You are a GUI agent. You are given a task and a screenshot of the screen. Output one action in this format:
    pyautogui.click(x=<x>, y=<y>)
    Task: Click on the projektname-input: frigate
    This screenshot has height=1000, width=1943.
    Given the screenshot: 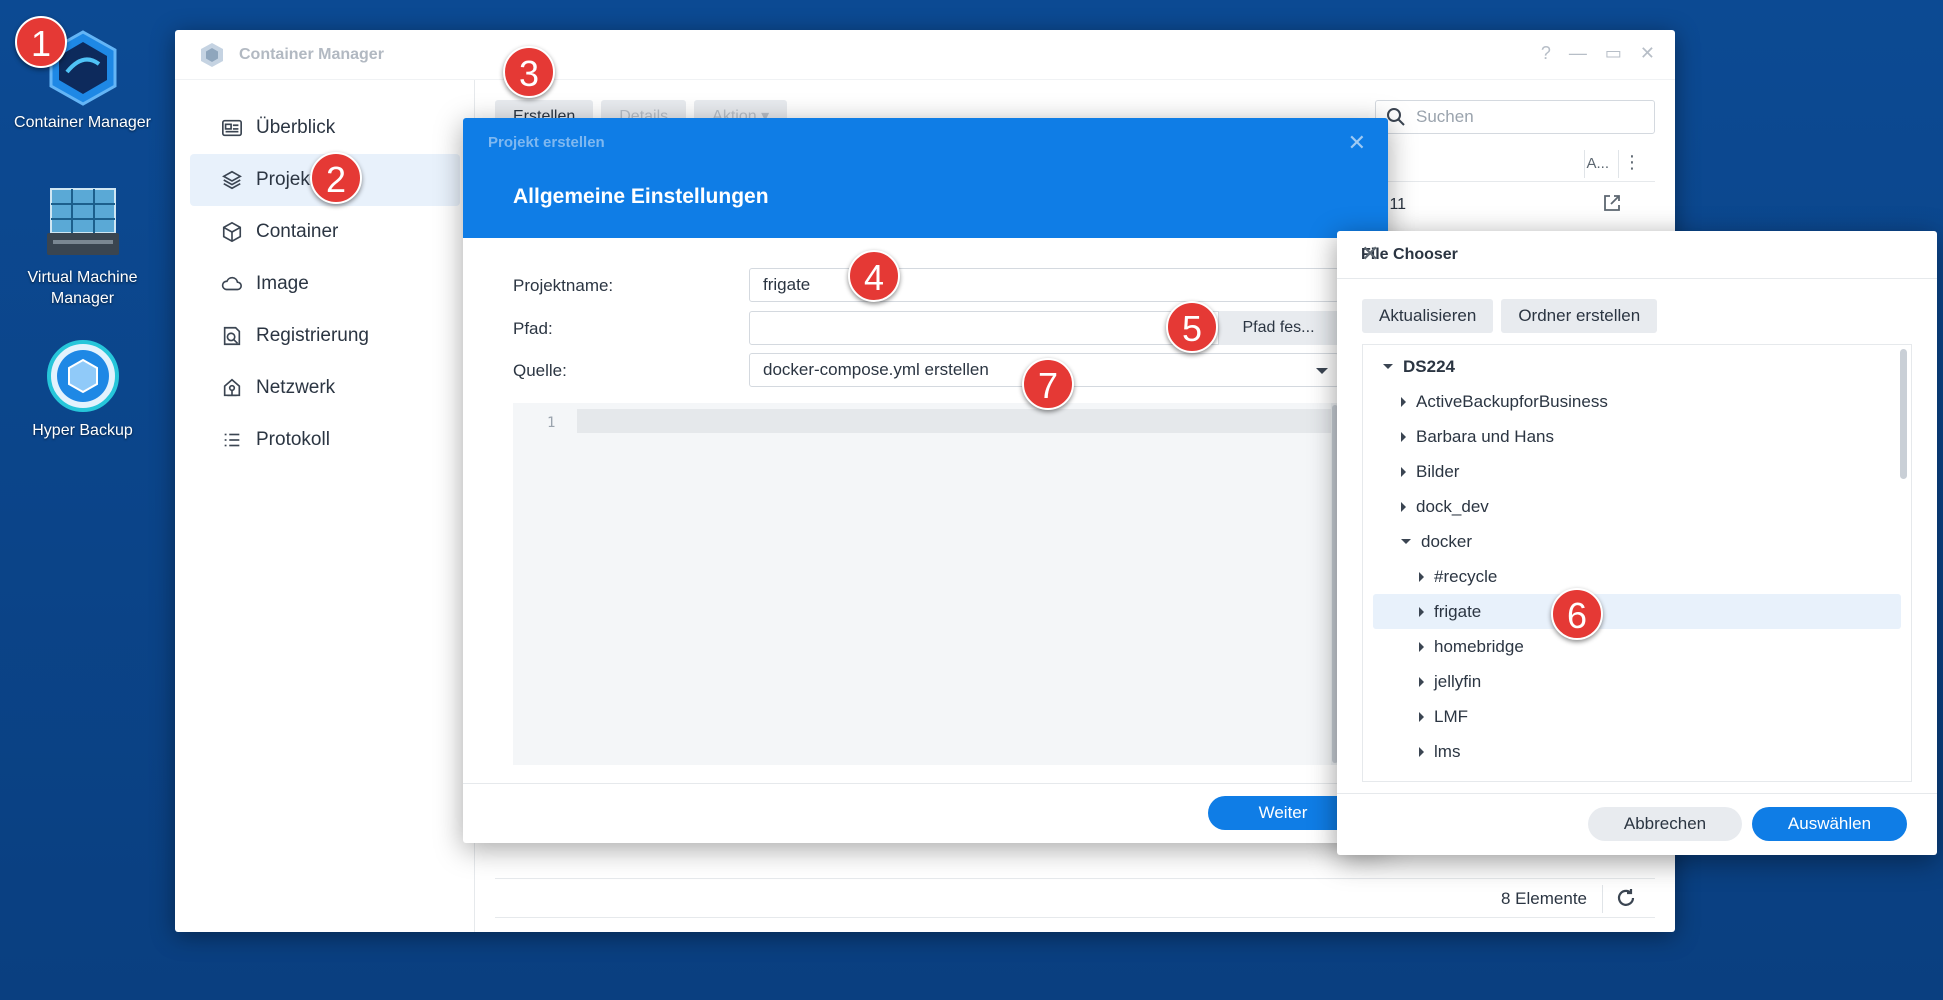 What is the action you would take?
    pyautogui.click(x=1044, y=285)
    